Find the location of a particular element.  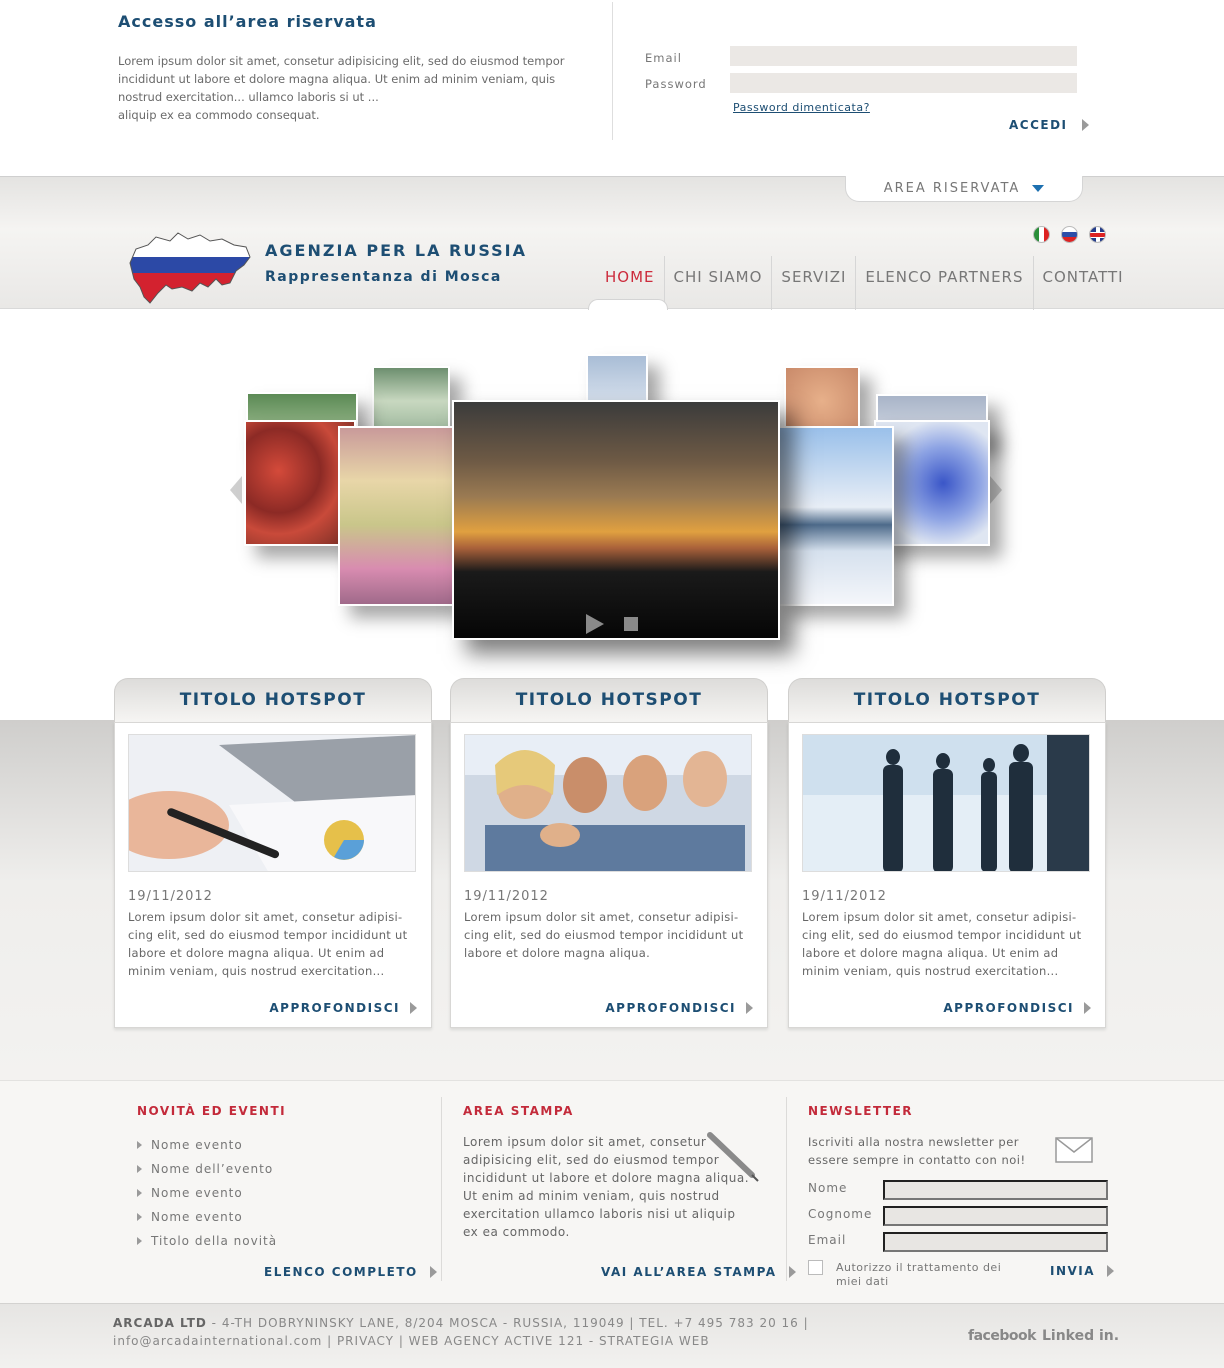

pen-icon is located at coordinates (733, 1157).